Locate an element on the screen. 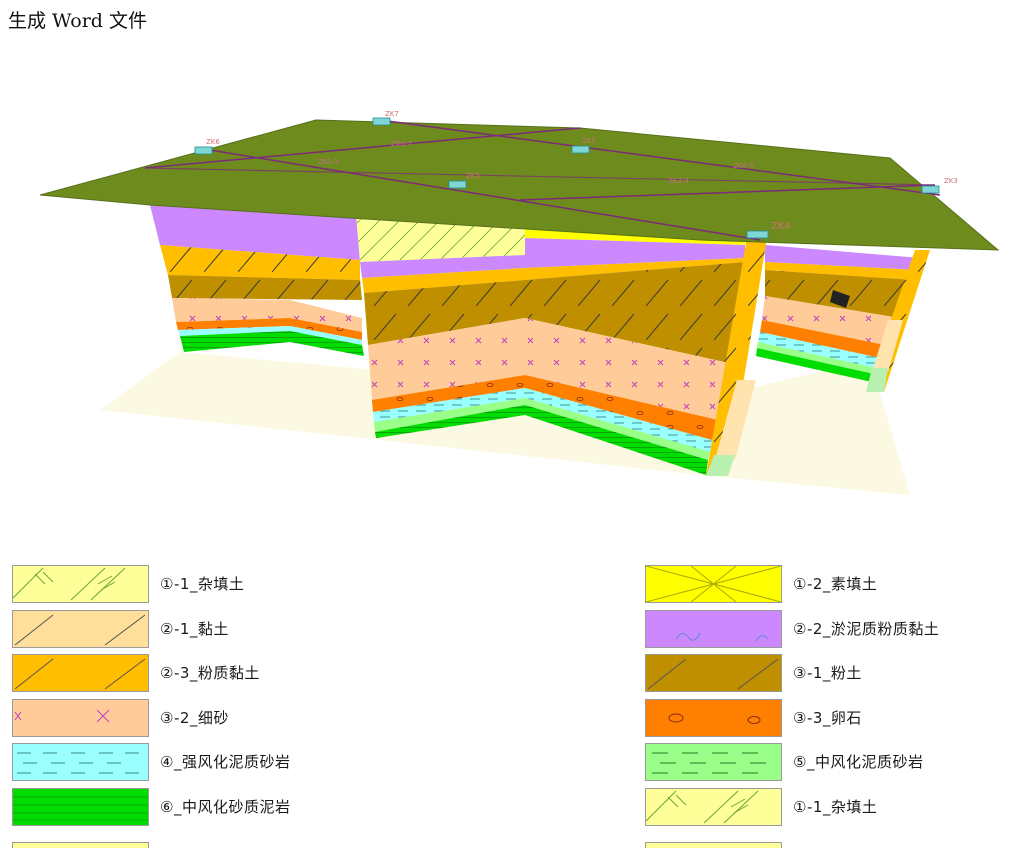  borehole-label-zk1: ZK1 is located at coordinates (589, 141).